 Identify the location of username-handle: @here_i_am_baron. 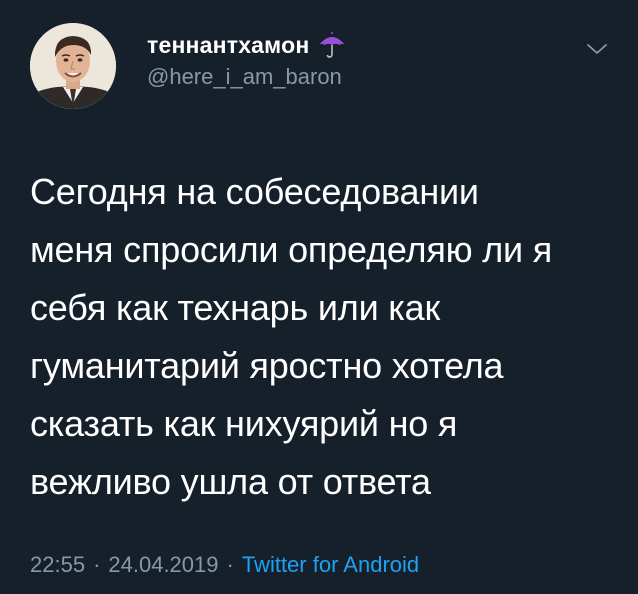
(244, 77).